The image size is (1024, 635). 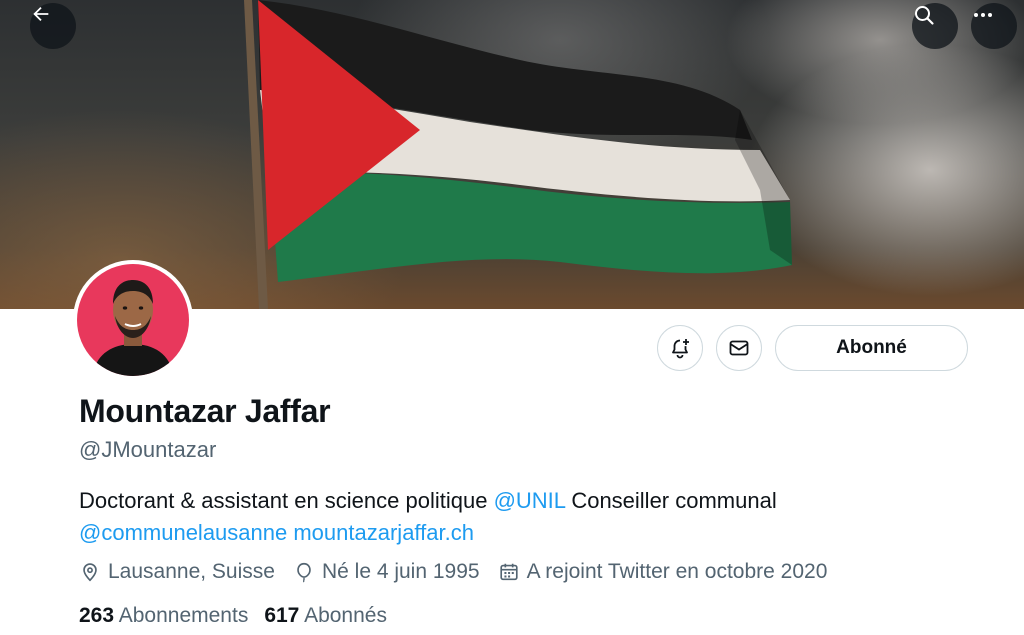 I want to click on avatar, so click(x=133, y=320).